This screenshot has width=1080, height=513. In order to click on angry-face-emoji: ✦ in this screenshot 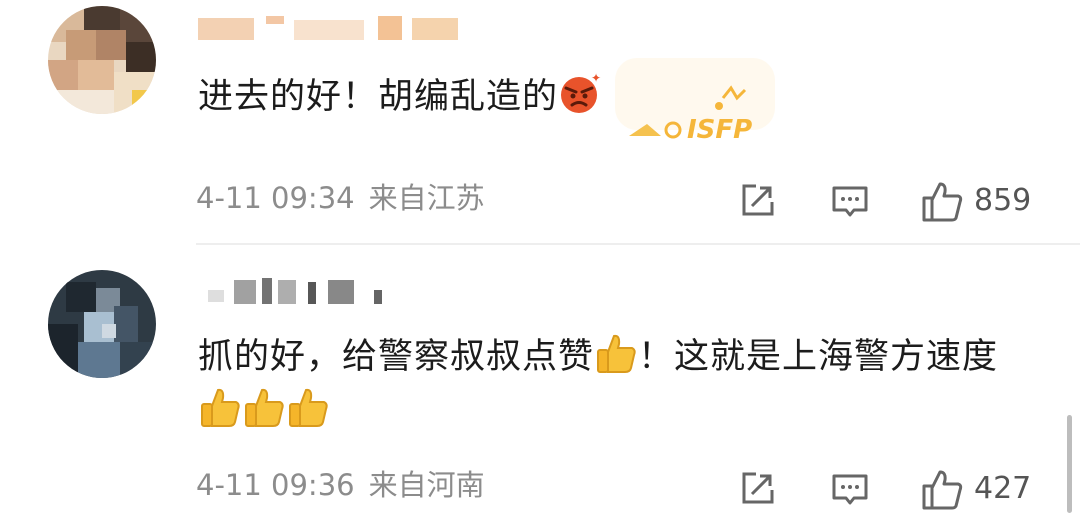, I will do `click(580, 93)`.